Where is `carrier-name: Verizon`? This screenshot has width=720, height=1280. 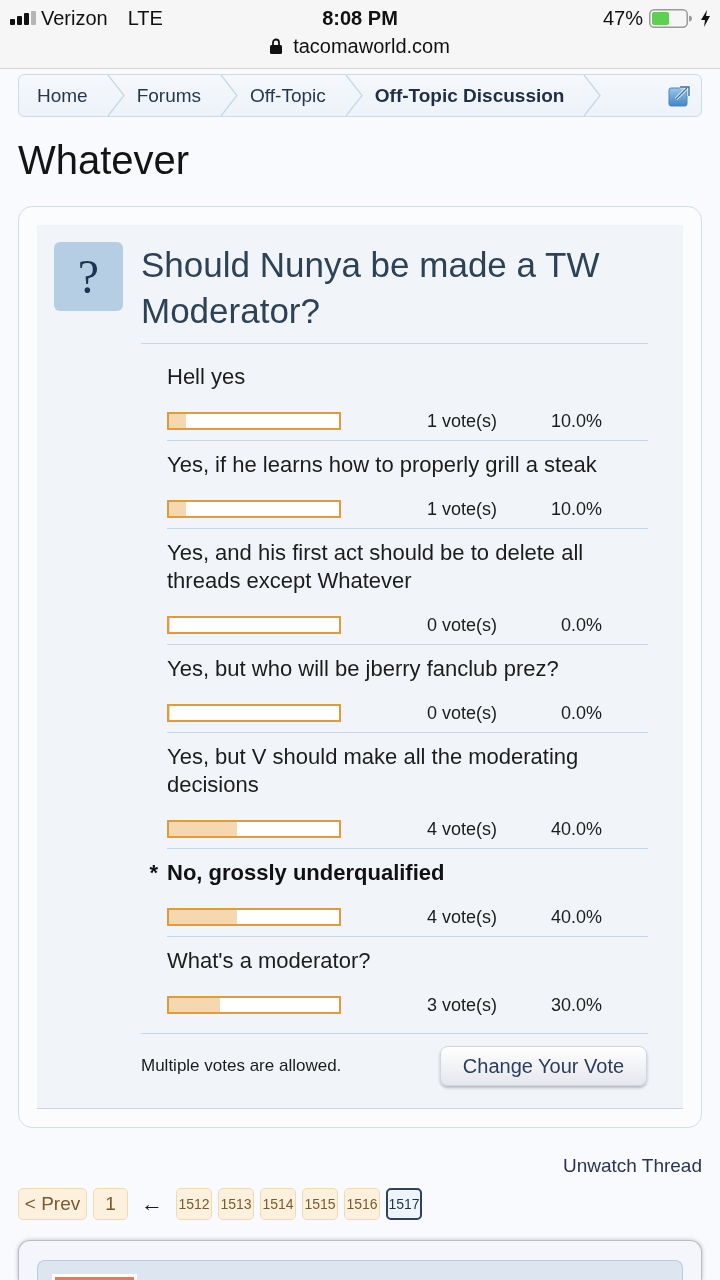
carrier-name: Verizon is located at coordinates (74, 18).